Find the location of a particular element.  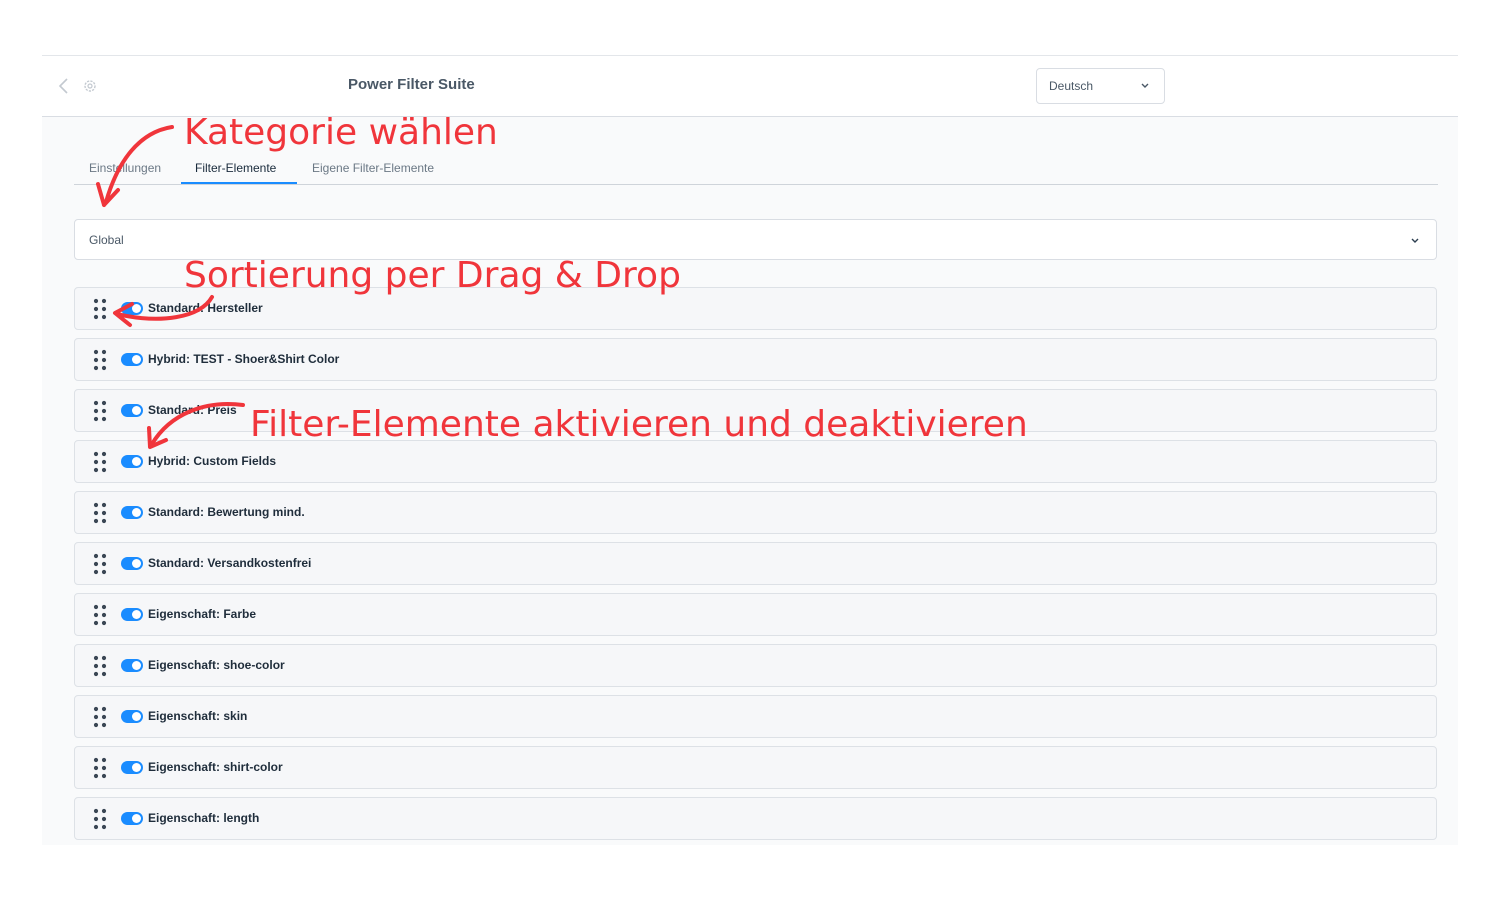

filter-label: Standard: Preis is located at coordinates (192, 410).